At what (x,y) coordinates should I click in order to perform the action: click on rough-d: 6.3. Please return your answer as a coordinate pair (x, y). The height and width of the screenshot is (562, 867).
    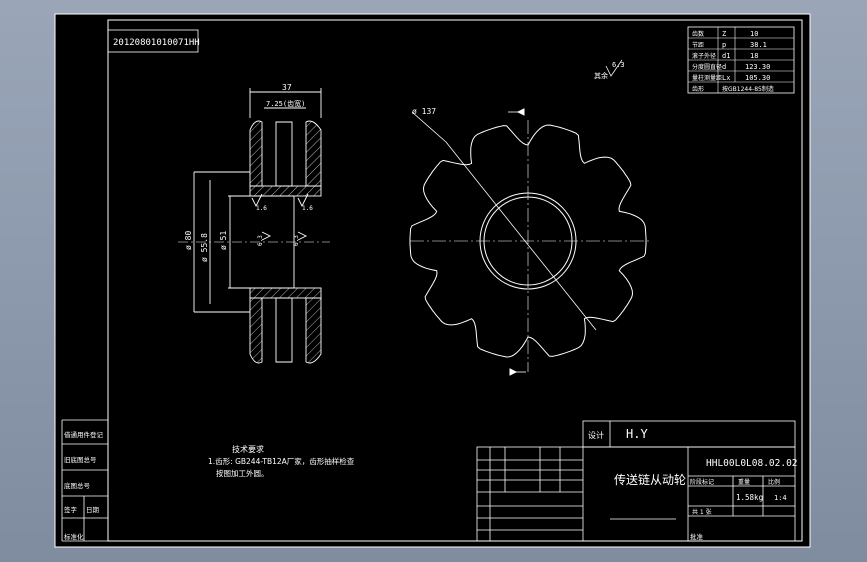
    Looking at the image, I should click on (260, 240).